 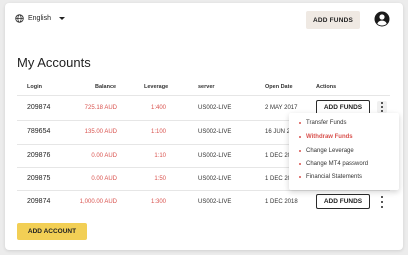 I want to click on login-cell: 209876, so click(x=39, y=155).